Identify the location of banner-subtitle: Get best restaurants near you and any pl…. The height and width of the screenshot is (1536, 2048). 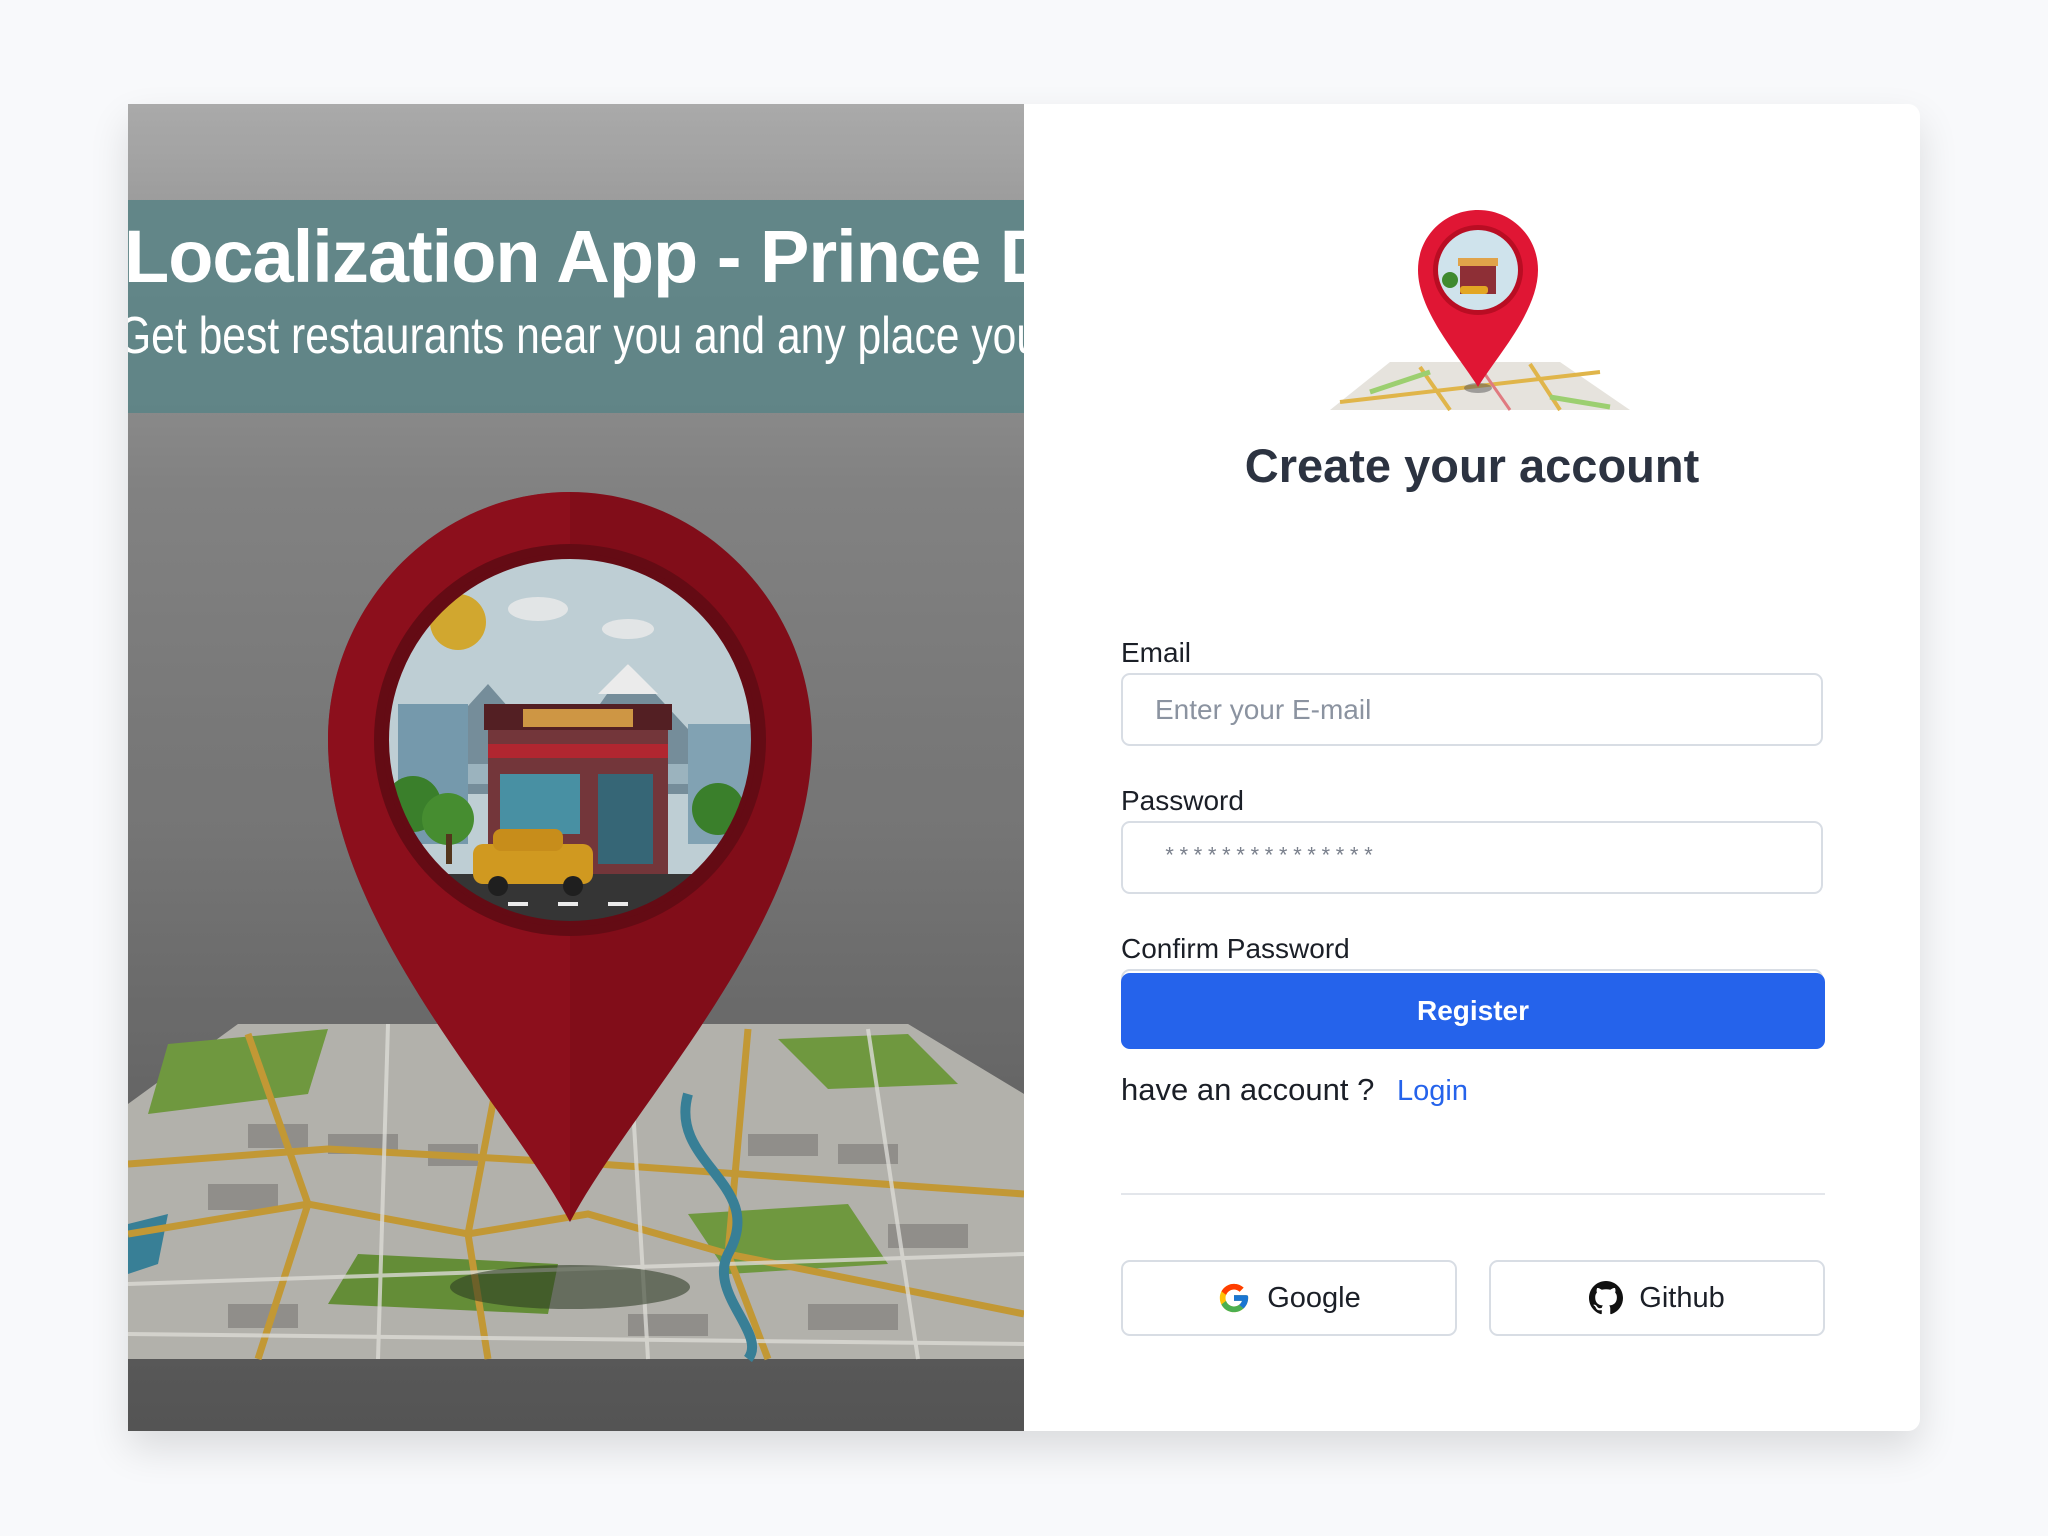
(576, 336).